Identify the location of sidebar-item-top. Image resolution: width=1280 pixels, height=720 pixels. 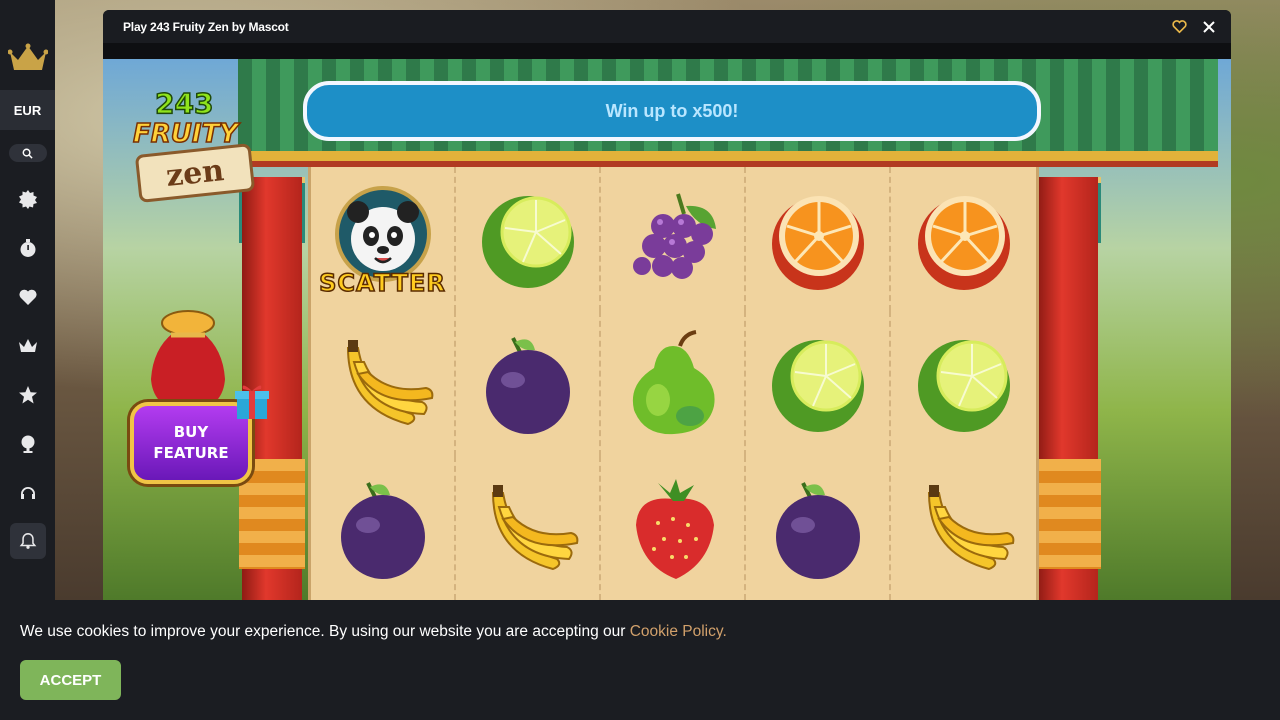
(27, 394).